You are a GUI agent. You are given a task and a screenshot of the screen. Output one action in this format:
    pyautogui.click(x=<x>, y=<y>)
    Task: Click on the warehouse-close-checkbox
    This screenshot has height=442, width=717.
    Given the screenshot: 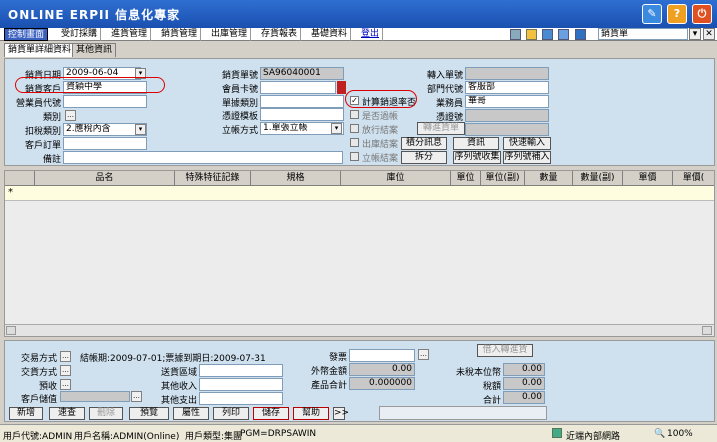 What is the action you would take?
    pyautogui.click(x=354, y=142)
    